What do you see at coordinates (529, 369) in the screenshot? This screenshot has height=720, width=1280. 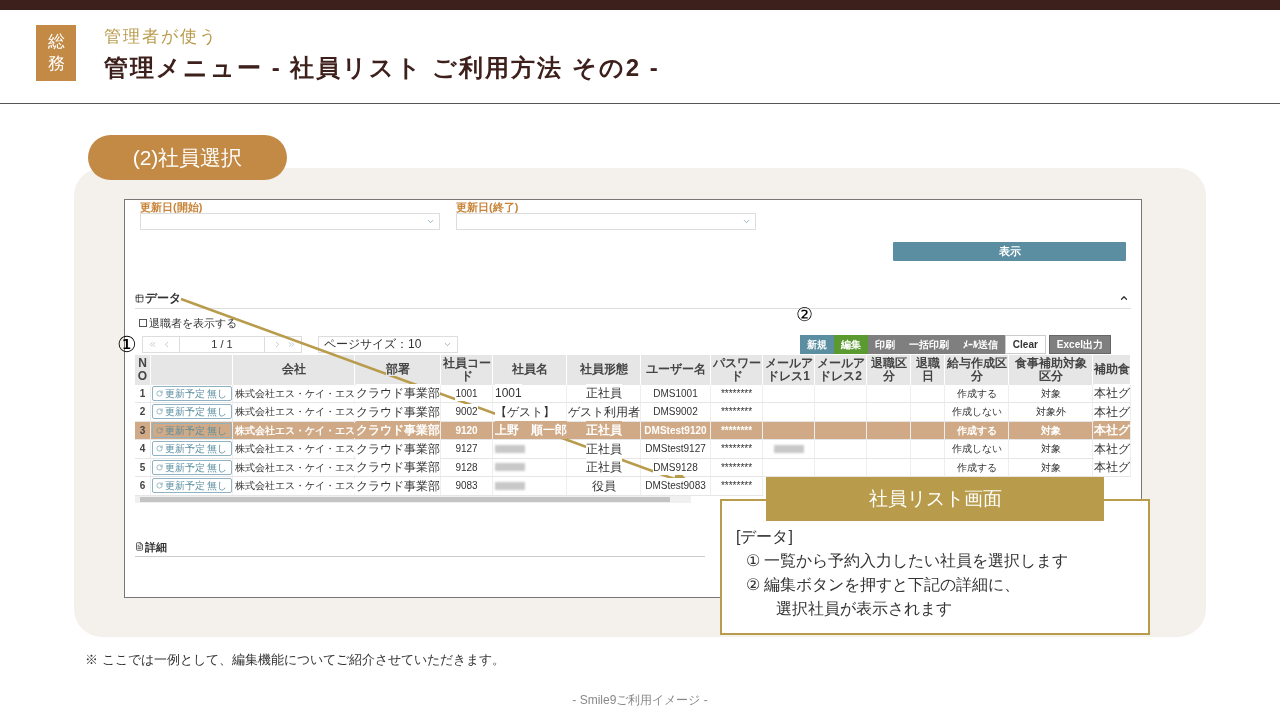 I see `column-header: 社員名` at bounding box center [529, 369].